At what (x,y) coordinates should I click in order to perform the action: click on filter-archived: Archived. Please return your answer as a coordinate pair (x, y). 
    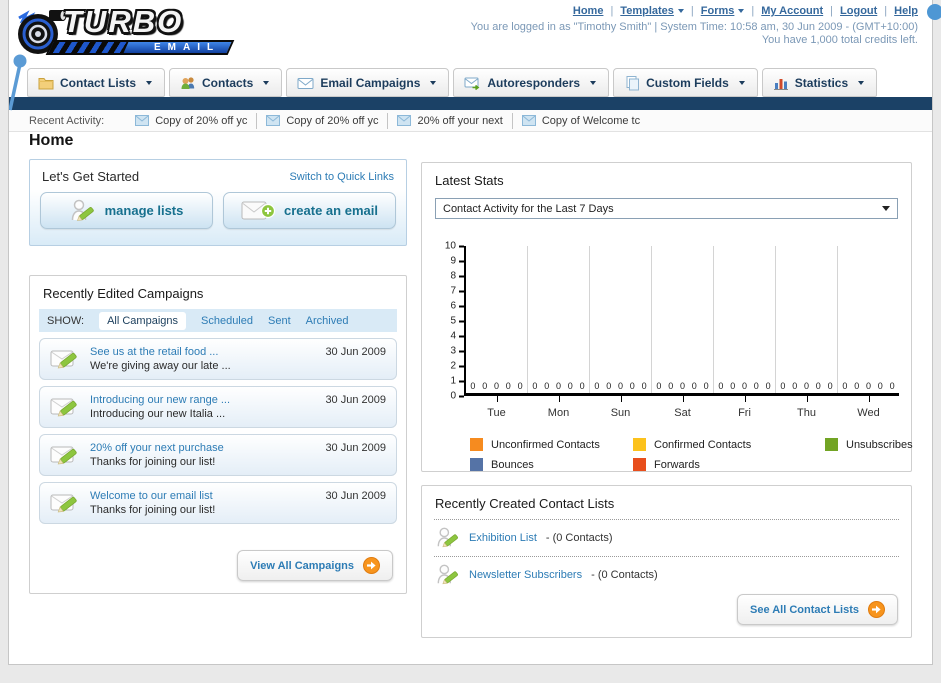
    Looking at the image, I should click on (327, 321).